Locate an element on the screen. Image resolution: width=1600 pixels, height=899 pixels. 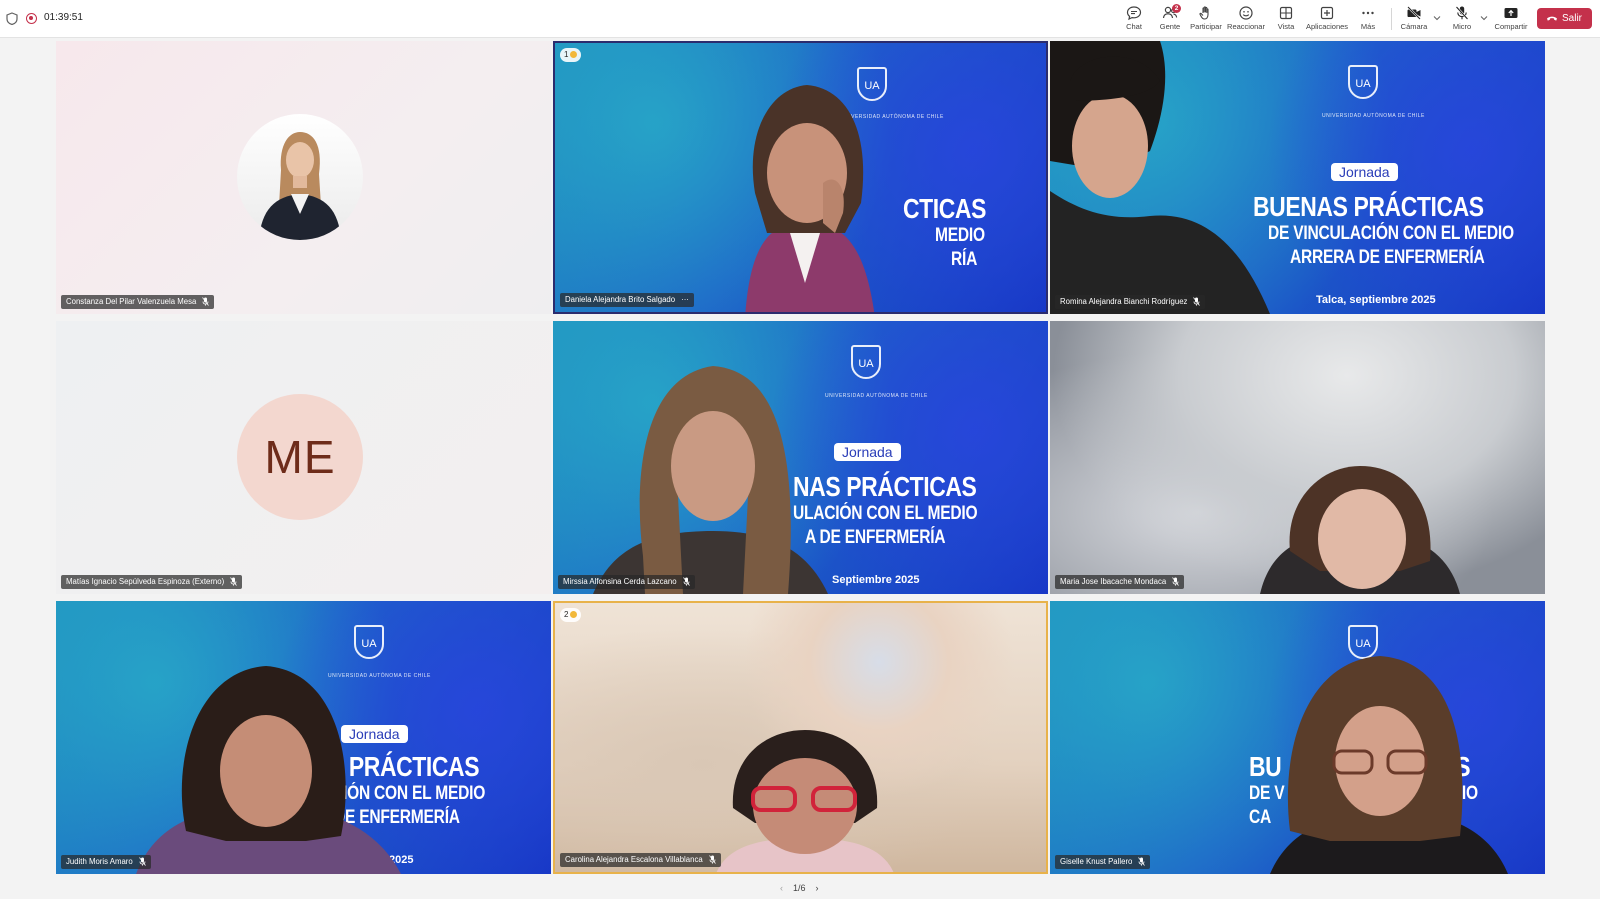
camera-button: Cámara is located at coordinates (1414, 19).